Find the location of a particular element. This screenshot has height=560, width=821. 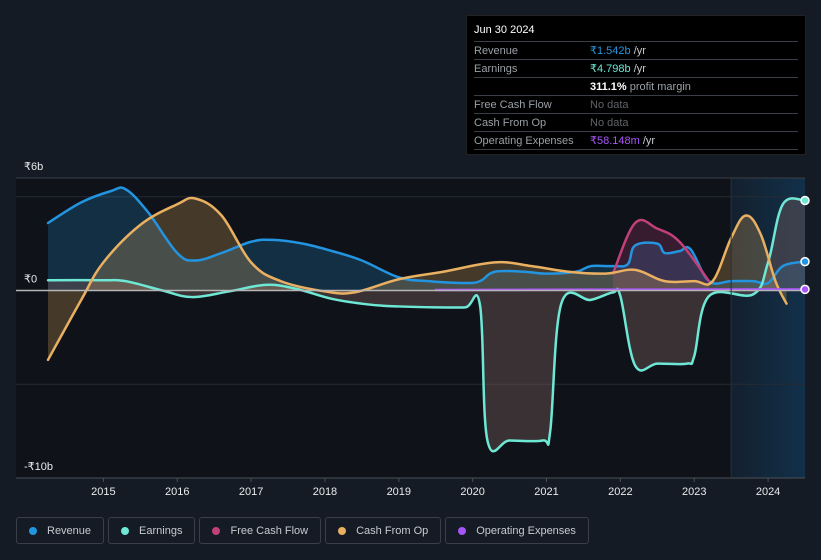

operating-expenses-endpoint is located at coordinates (805, 289).